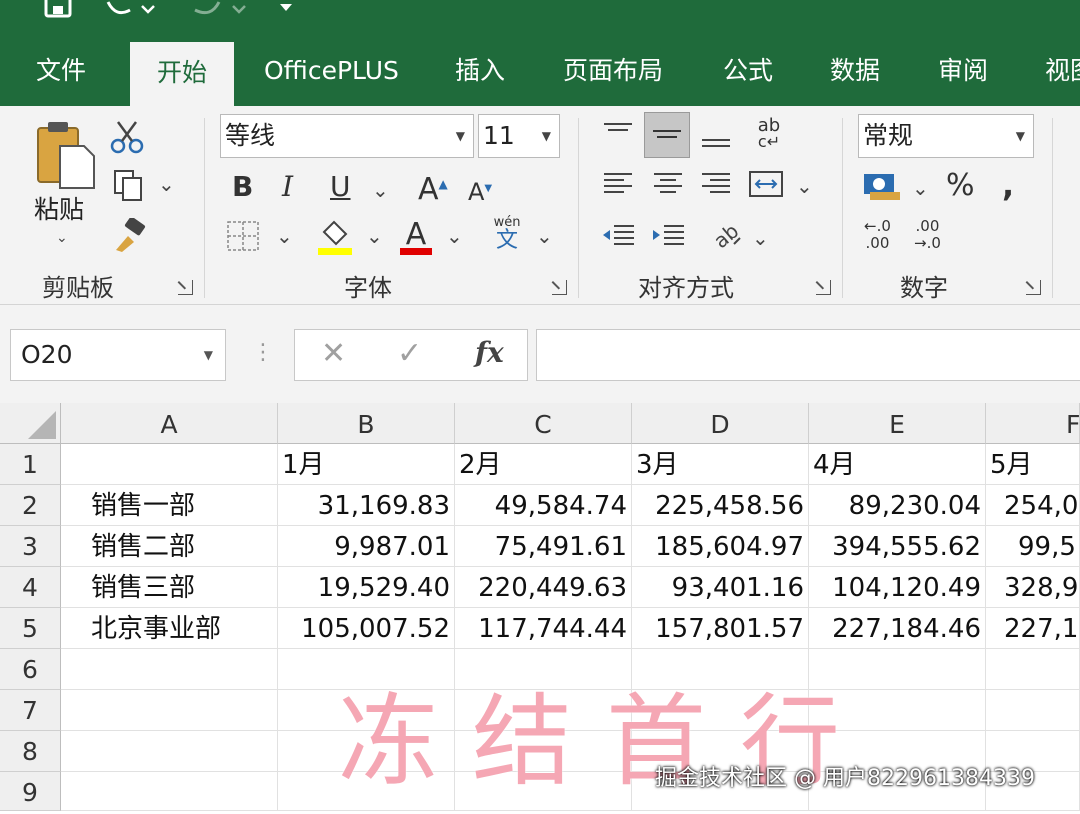 The width and height of the screenshot is (1080, 814). What do you see at coordinates (220, 9) in the screenshot?
I see `redo-icon` at bounding box center [220, 9].